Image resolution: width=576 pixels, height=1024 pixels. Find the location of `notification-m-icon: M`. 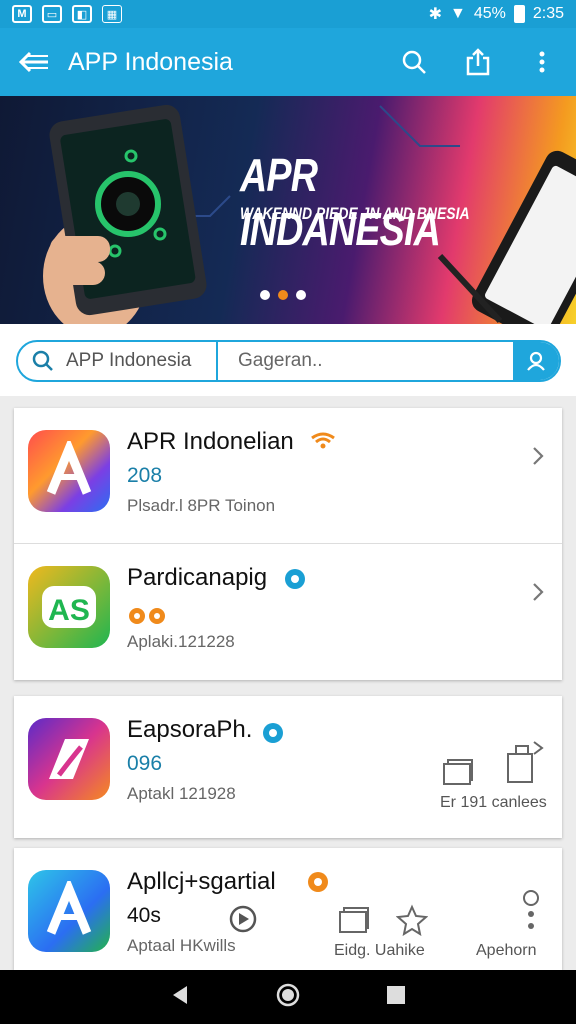

notification-m-icon: M is located at coordinates (22, 14).